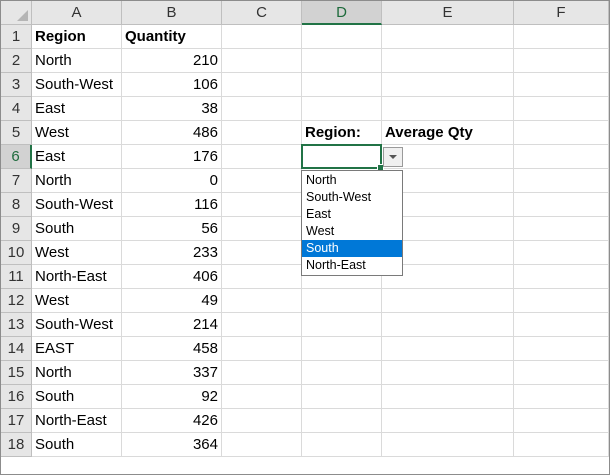  What do you see at coordinates (561, 181) in the screenshot?
I see `cell-f7` at bounding box center [561, 181].